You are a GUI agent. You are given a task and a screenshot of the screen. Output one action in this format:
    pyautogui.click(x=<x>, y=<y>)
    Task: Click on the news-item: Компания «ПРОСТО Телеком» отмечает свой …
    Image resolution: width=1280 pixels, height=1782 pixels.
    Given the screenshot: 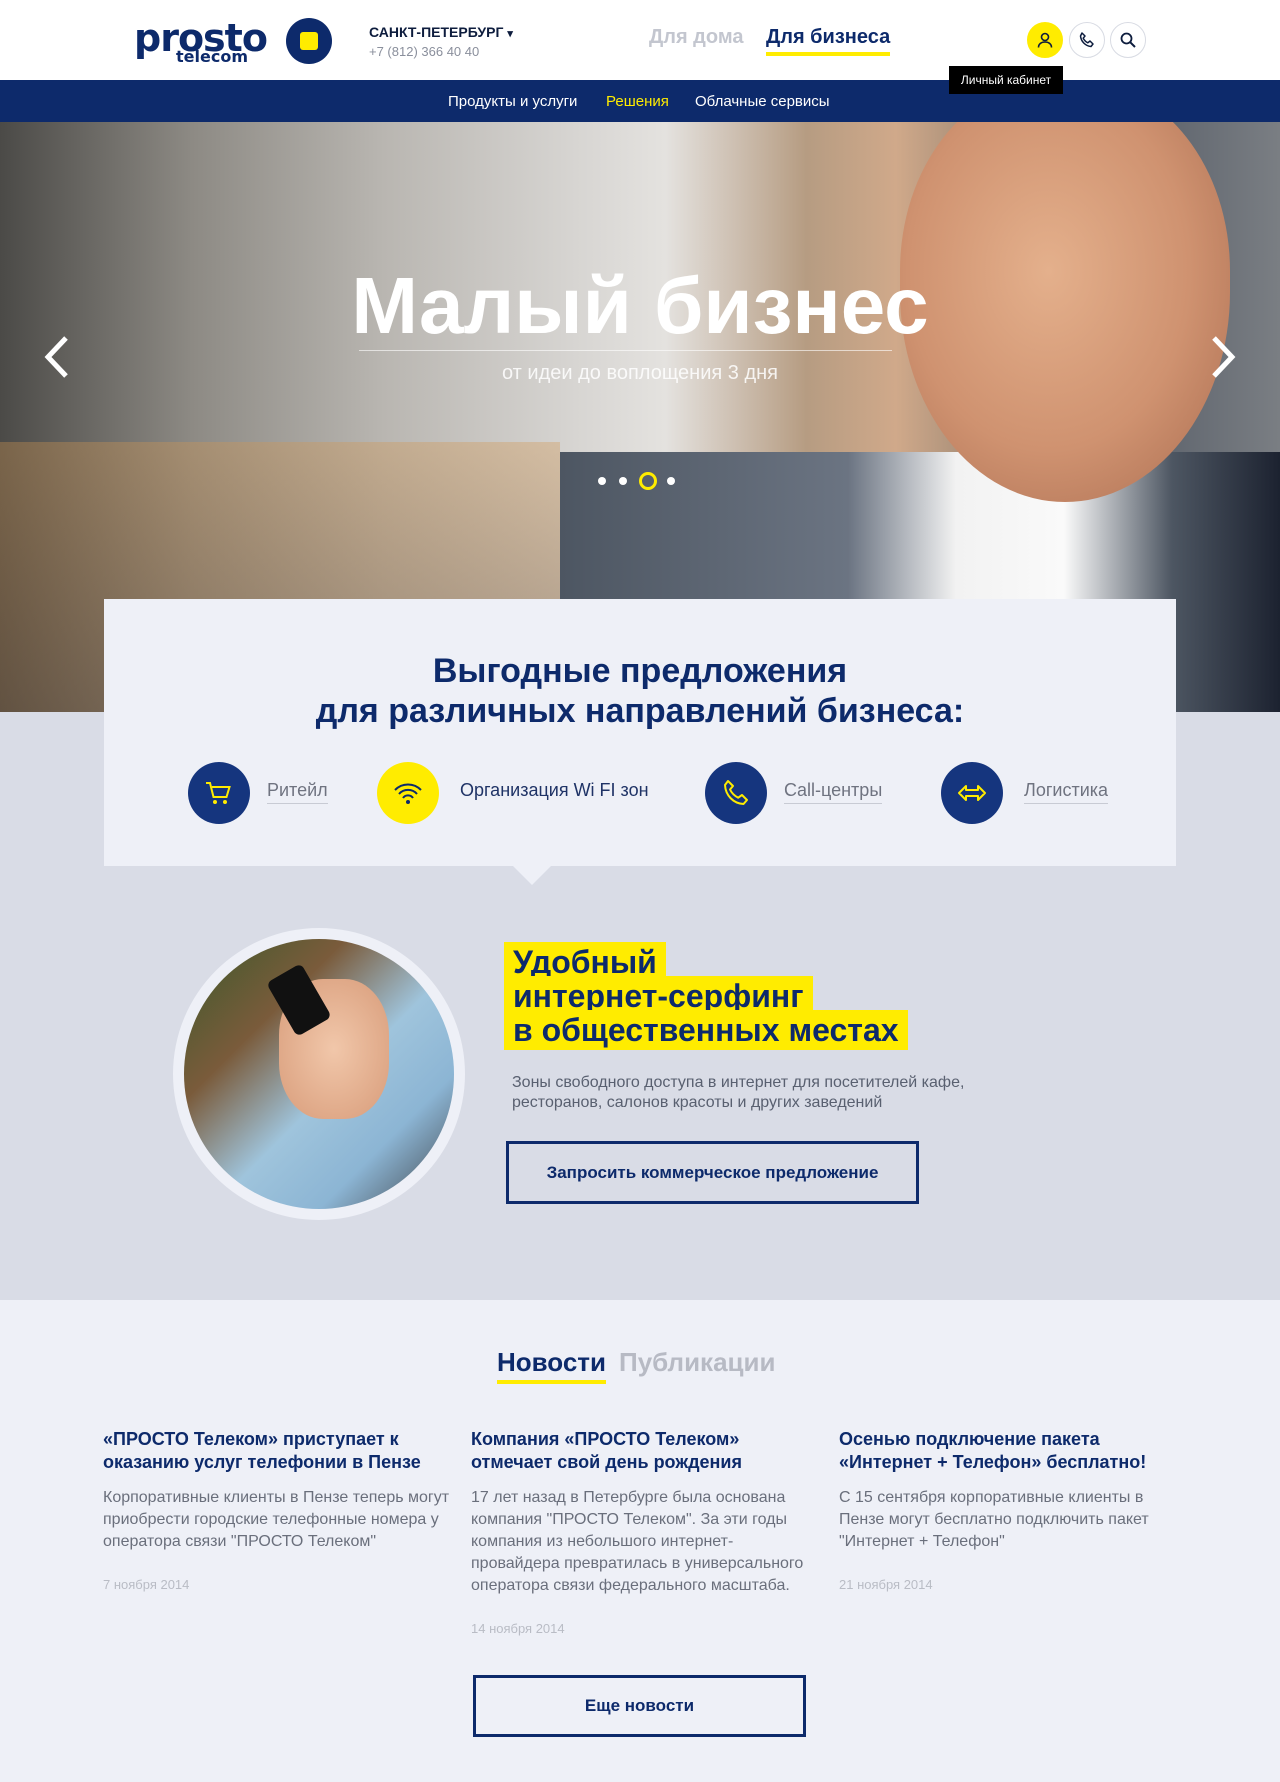 What is the action you would take?
    pyautogui.click(x=646, y=1532)
    